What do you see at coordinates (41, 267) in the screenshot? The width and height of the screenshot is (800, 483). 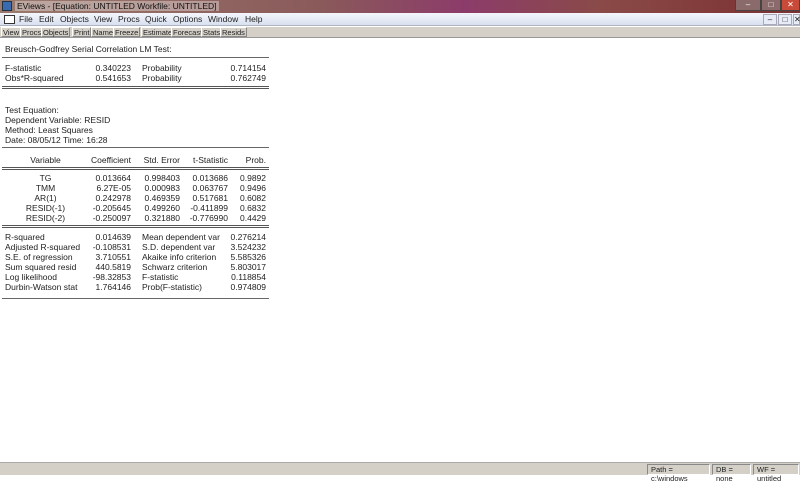 I see `stat-label: Sum squared resid` at bounding box center [41, 267].